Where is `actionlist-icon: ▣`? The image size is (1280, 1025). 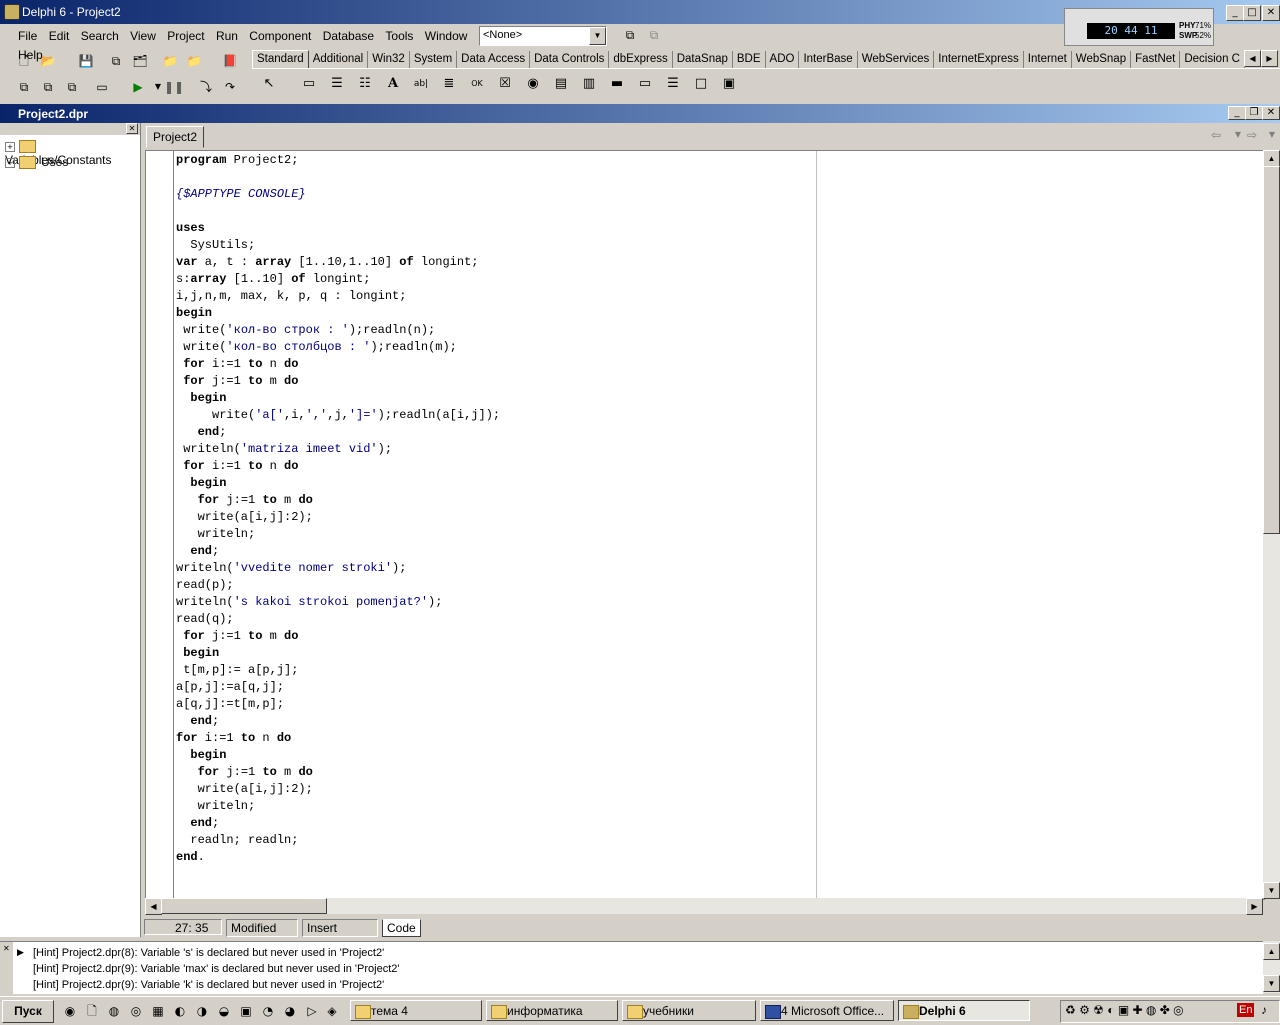 actionlist-icon: ▣ is located at coordinates (729, 84).